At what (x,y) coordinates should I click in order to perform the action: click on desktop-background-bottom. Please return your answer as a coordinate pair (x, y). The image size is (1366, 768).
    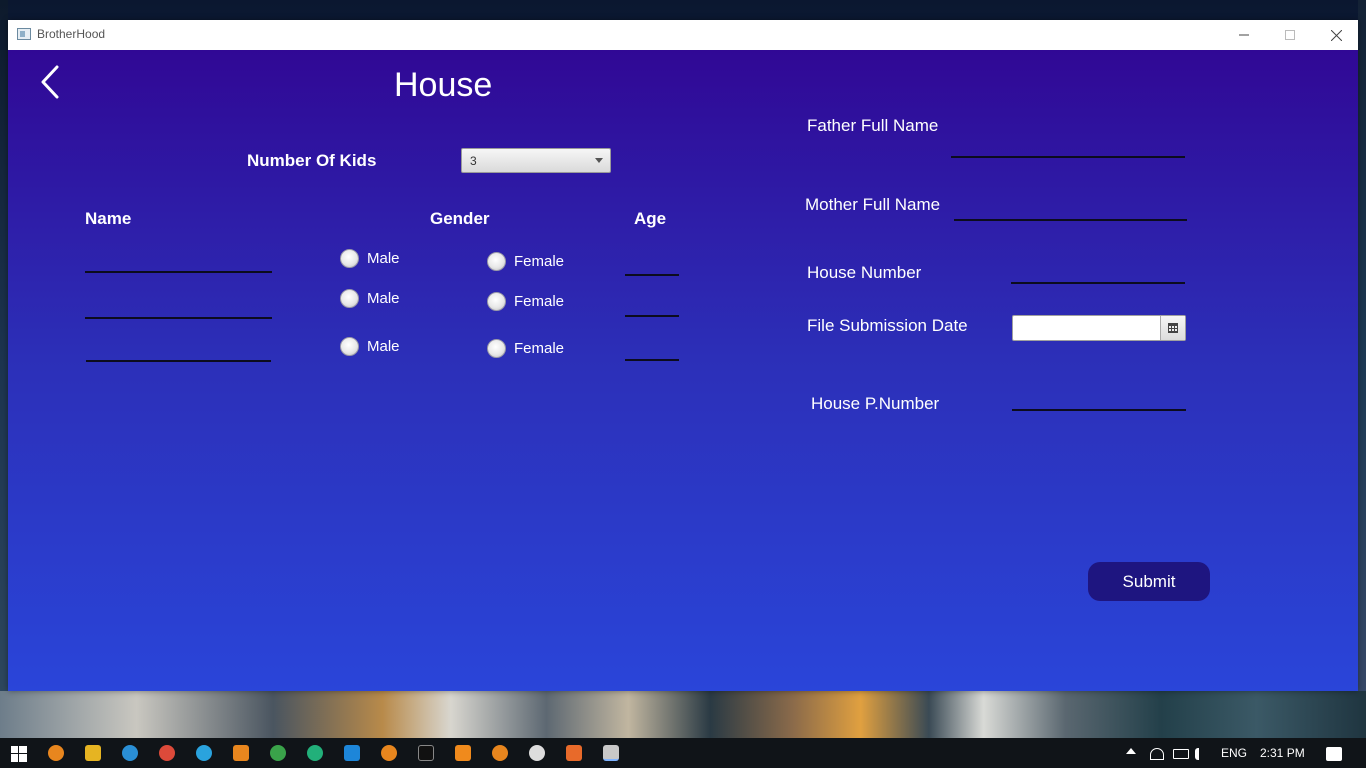
    Looking at the image, I should click on (683, 714).